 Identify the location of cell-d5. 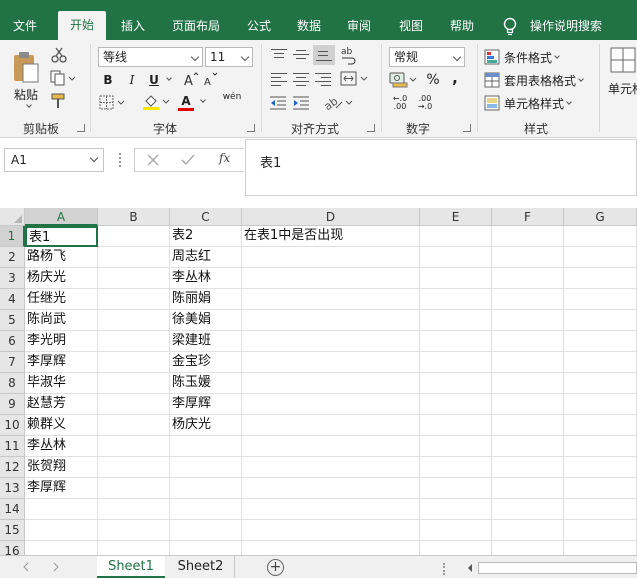
(331, 320).